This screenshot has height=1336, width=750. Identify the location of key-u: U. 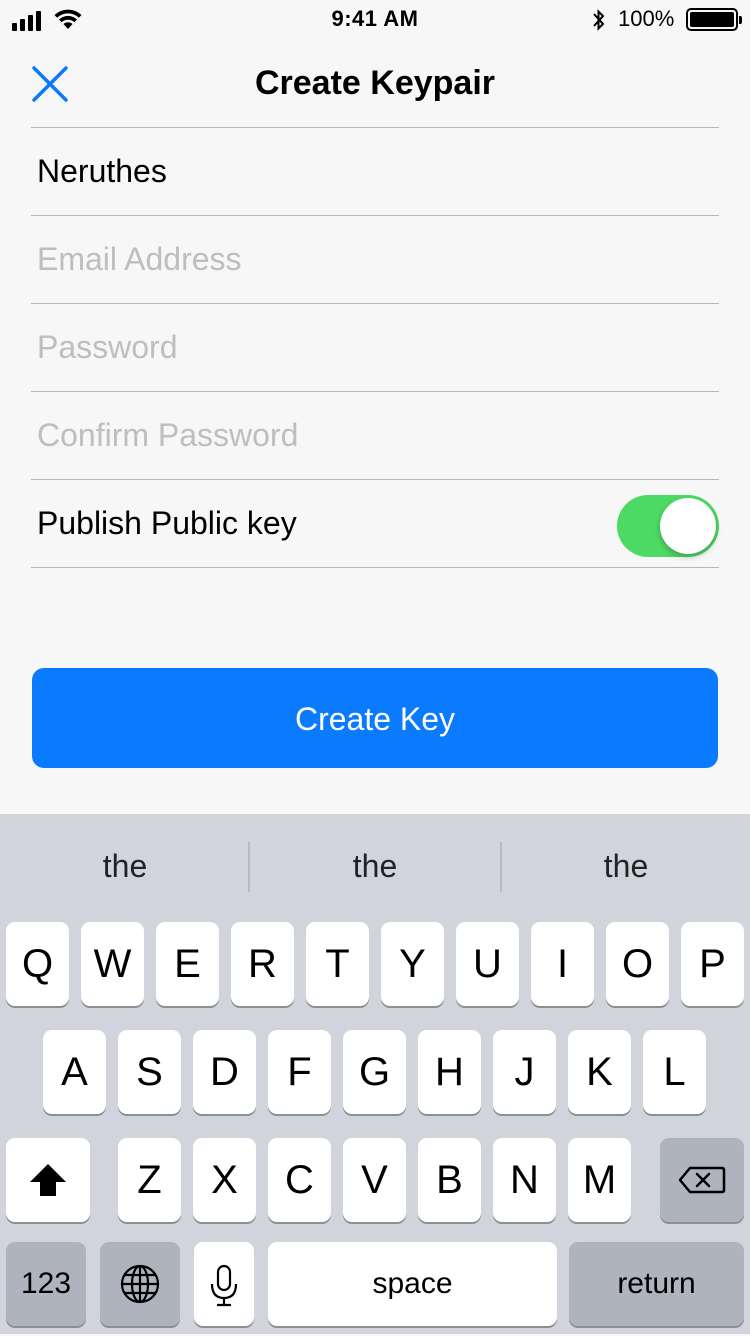
(487, 964).